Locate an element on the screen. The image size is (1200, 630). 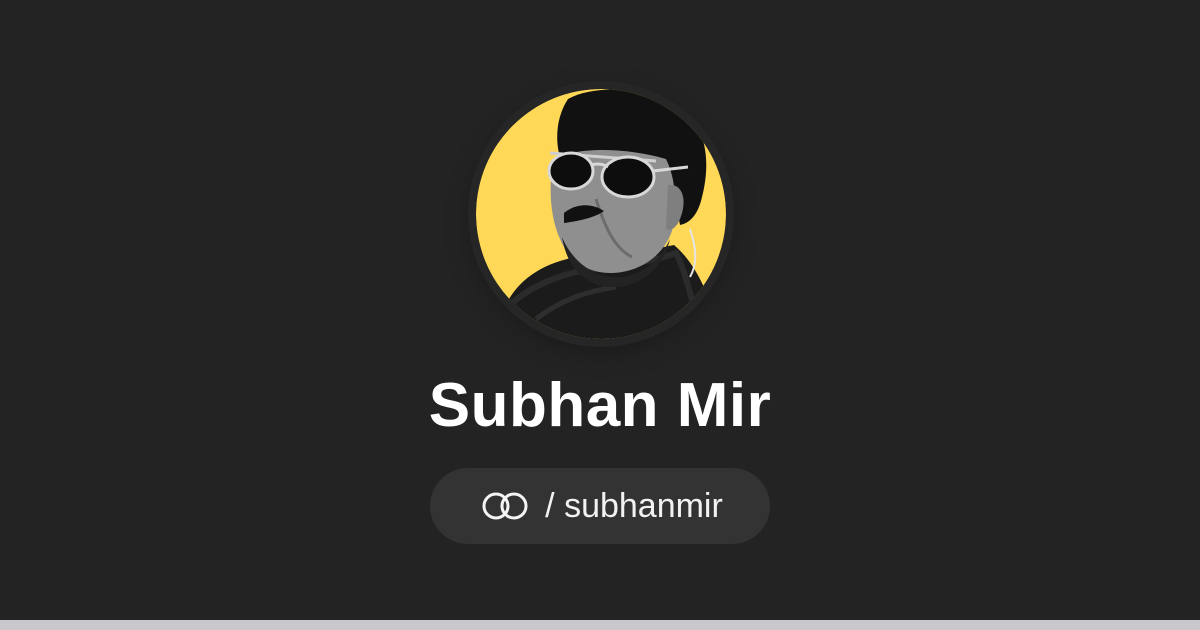
profile-name: Subhan Mir is located at coordinates (600, 405).